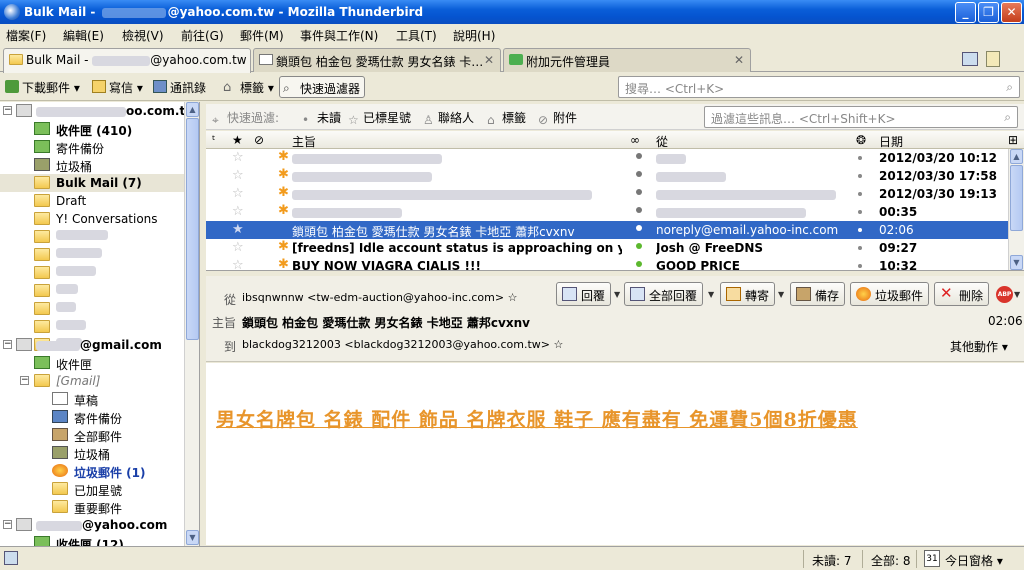  I want to click on folder-scrollbar: ▲ ▼, so click(191, 324).